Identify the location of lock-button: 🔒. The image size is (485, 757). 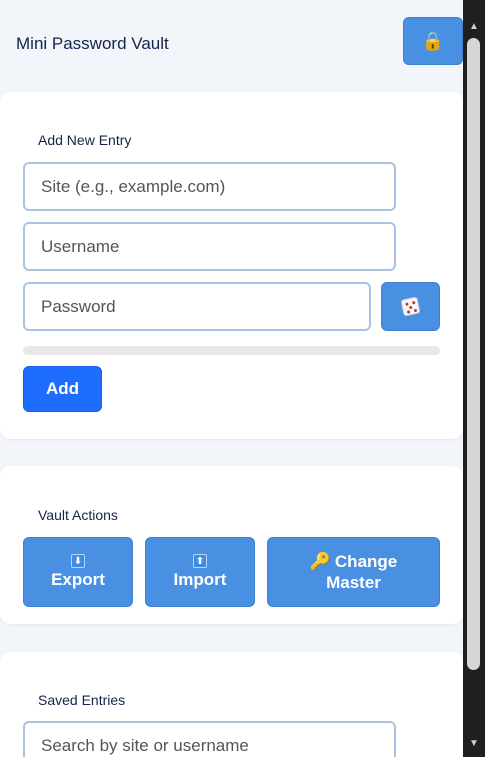
(433, 41).